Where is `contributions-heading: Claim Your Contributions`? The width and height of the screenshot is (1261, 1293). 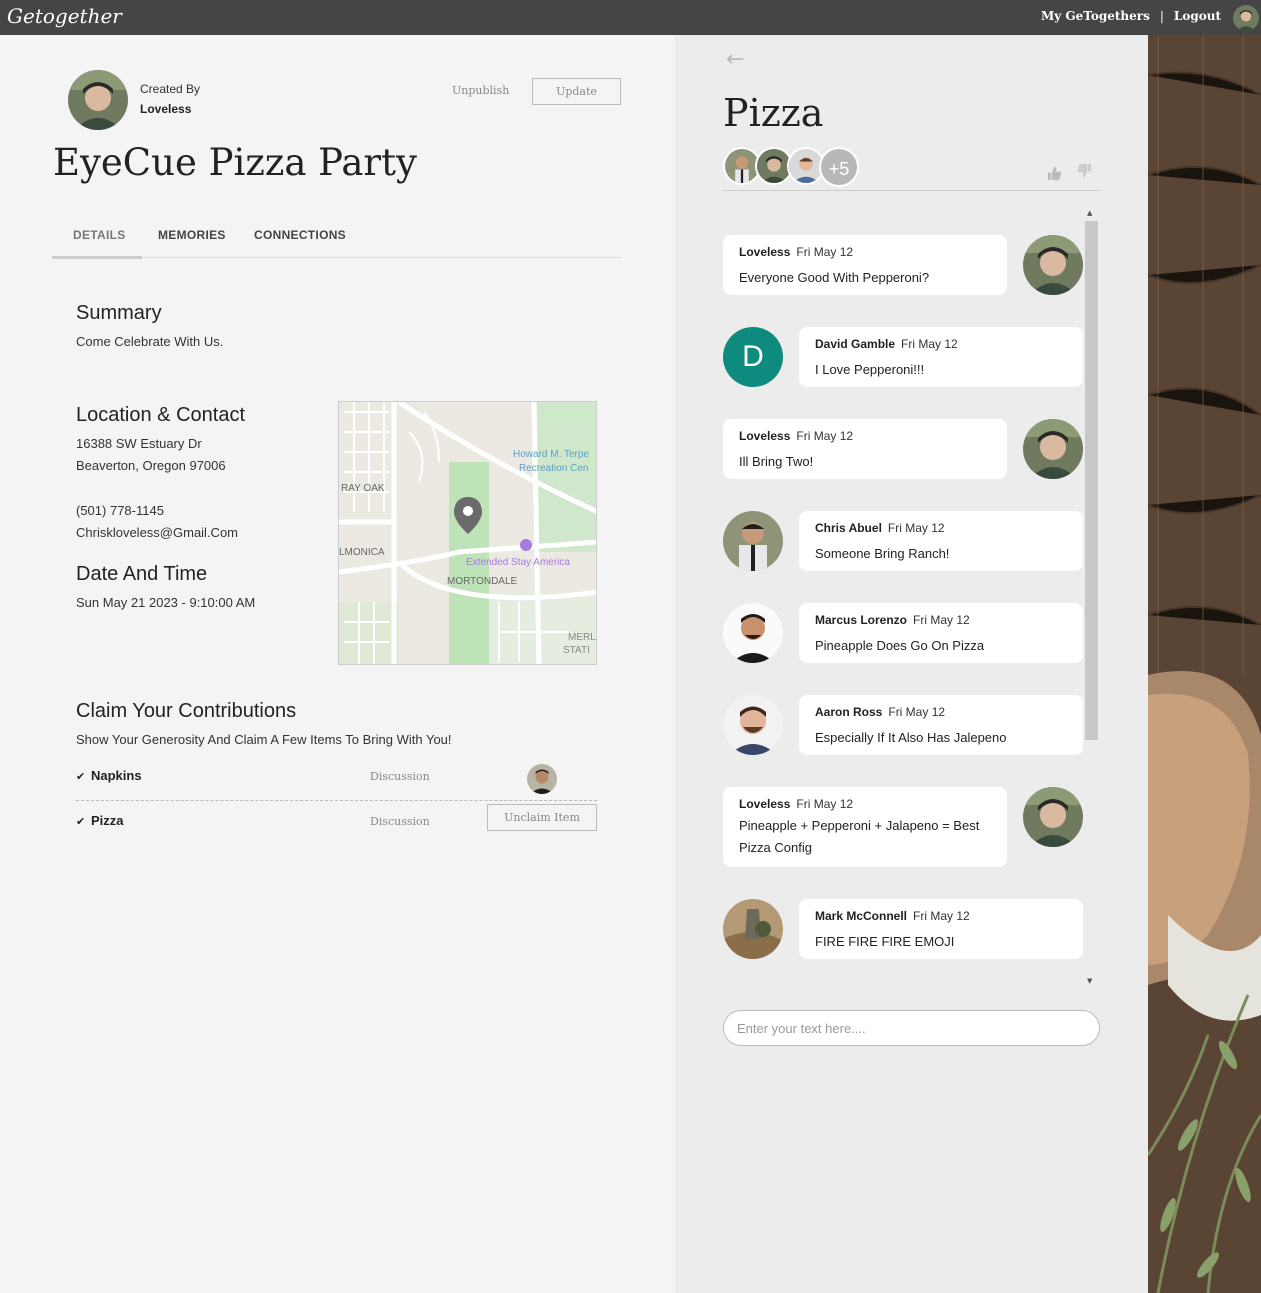 contributions-heading: Claim Your Contributions is located at coordinates (186, 711).